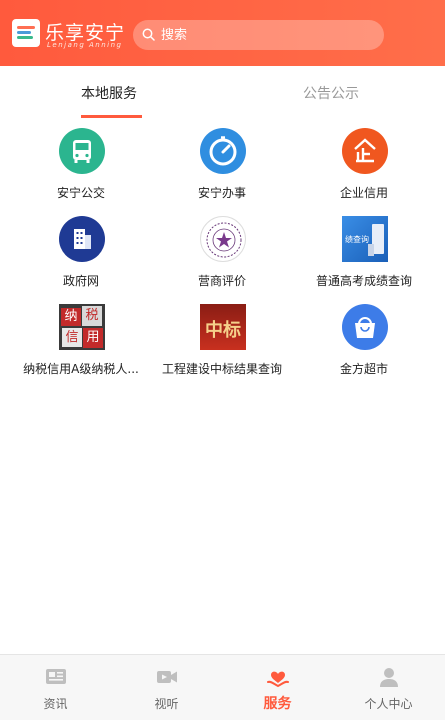 The height and width of the screenshot is (721, 445). I want to click on service-label: 普通高考成绩查询, so click(363, 281).